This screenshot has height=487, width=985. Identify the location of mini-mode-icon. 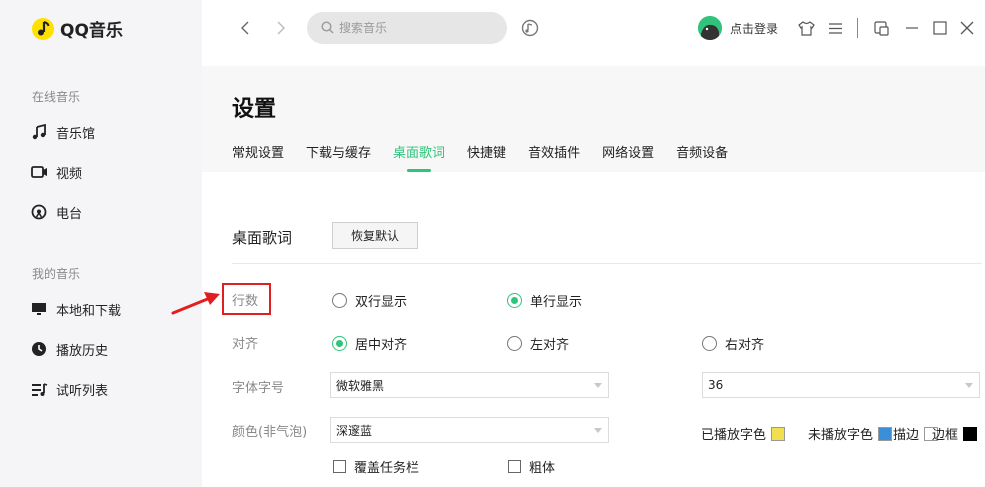
(881, 28).